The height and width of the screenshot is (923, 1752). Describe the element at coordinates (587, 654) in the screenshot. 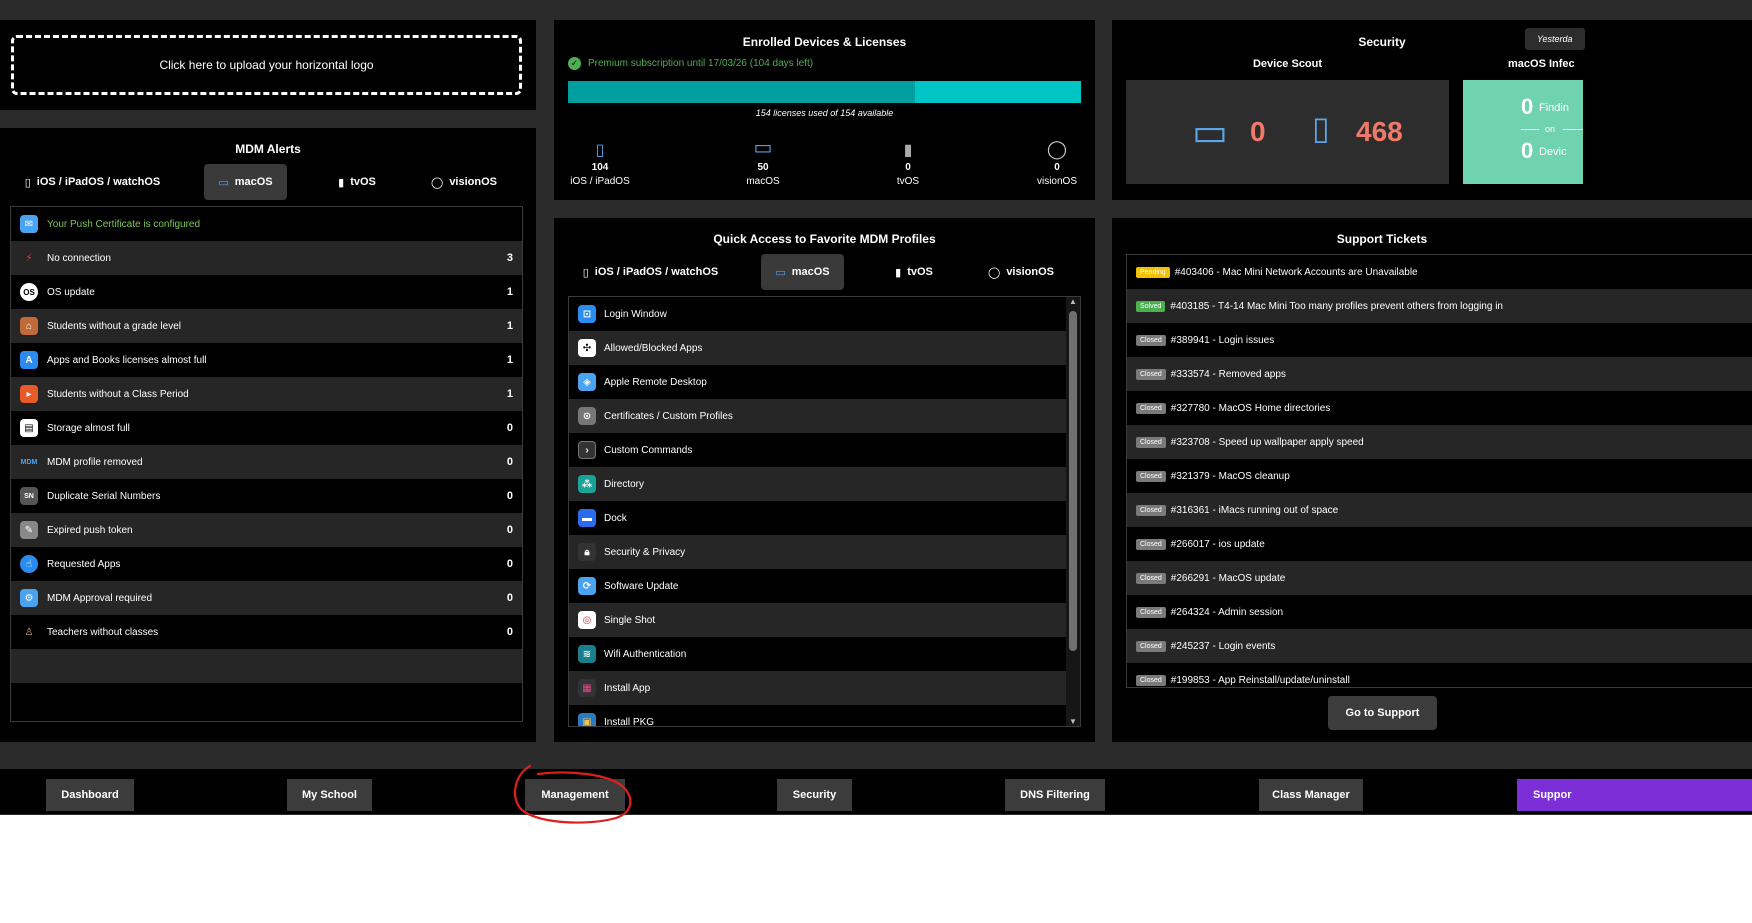

I see `wifi-icon: ≋` at that location.